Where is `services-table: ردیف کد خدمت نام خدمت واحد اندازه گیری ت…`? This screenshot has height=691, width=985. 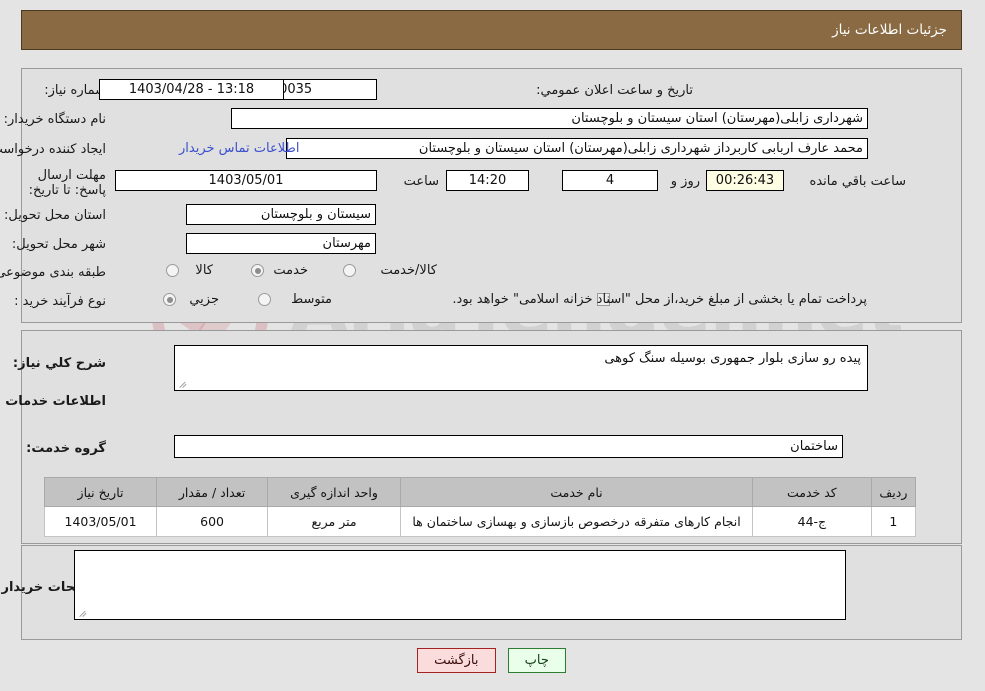 services-table: ردیف کد خدمت نام خدمت واحد اندازه گیری ت… is located at coordinates (481, 507).